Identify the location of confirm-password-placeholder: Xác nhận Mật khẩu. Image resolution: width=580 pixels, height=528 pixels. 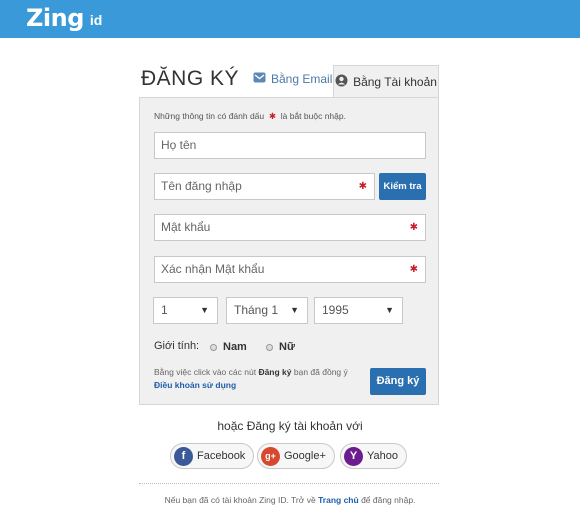
(213, 269).